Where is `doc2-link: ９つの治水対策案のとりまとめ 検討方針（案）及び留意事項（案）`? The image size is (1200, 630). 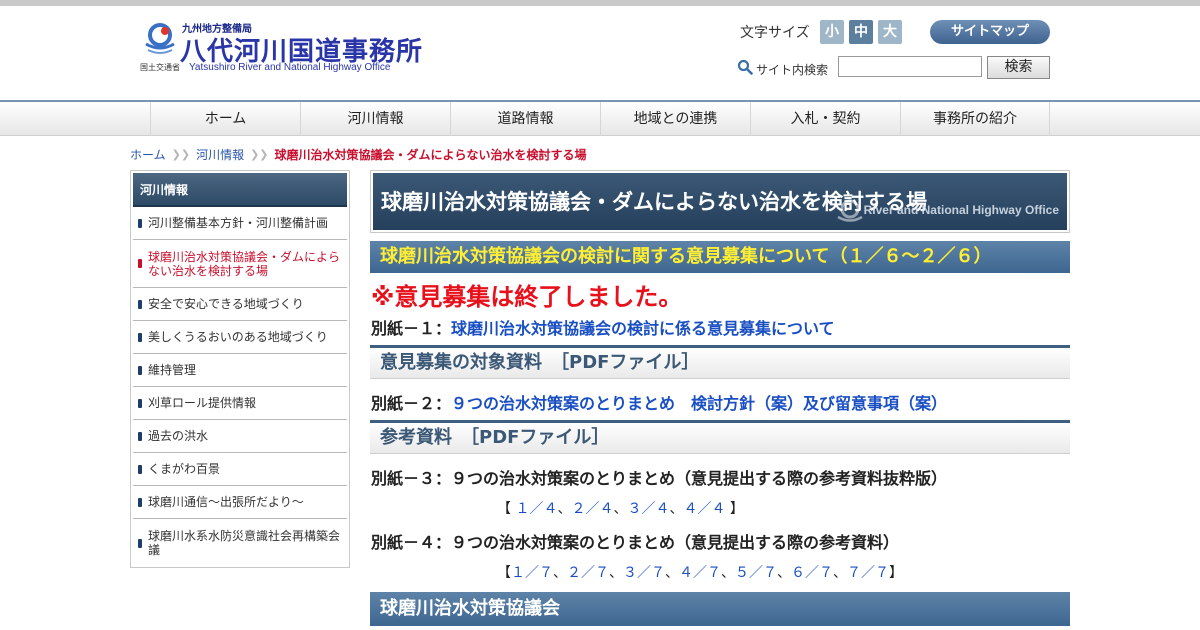 doc2-link: ９つの治水対策案のとりまとめ 検討方針（案）及び留意事項（案） is located at coordinates (699, 403).